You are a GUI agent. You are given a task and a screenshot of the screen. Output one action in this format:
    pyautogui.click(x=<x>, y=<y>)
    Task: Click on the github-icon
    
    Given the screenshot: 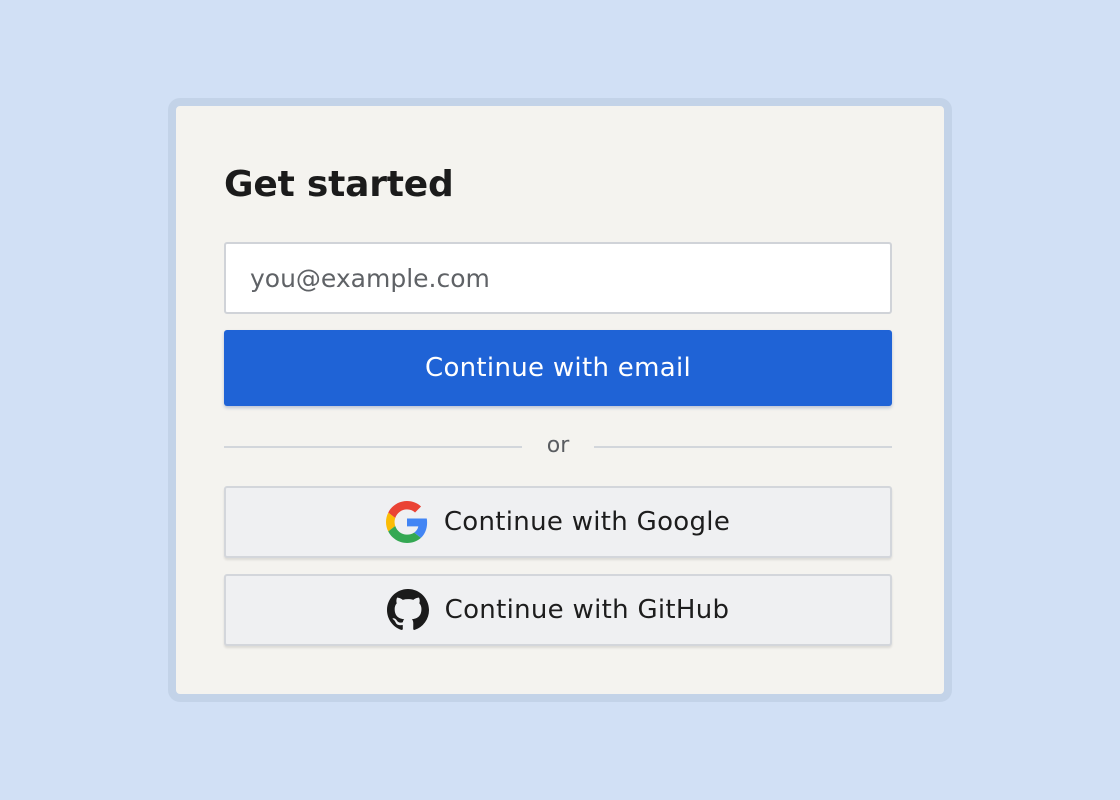 What is the action you would take?
    pyautogui.click(x=407, y=610)
    